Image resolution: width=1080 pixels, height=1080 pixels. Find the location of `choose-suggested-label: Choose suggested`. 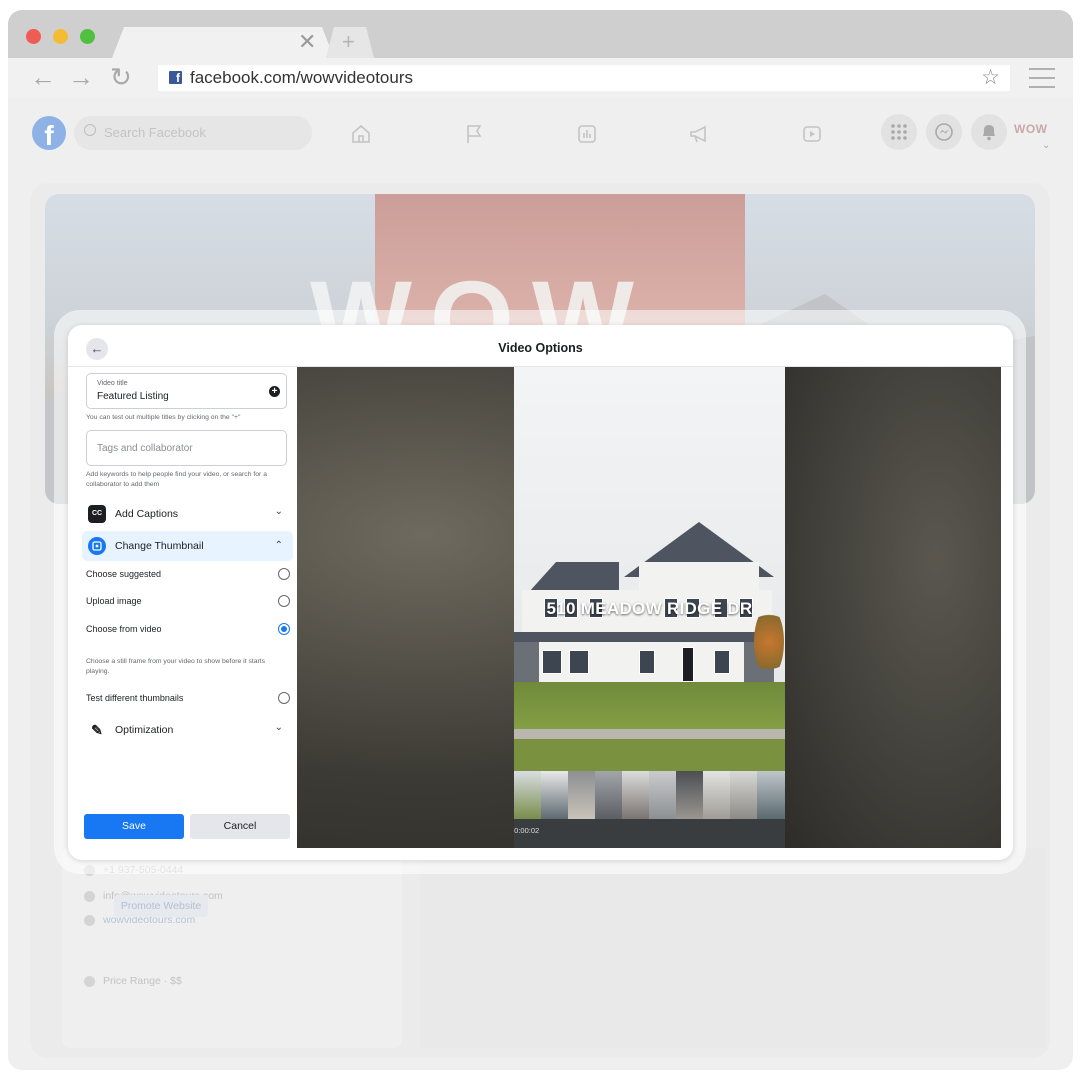

choose-suggested-label: Choose suggested is located at coordinates (124, 574).